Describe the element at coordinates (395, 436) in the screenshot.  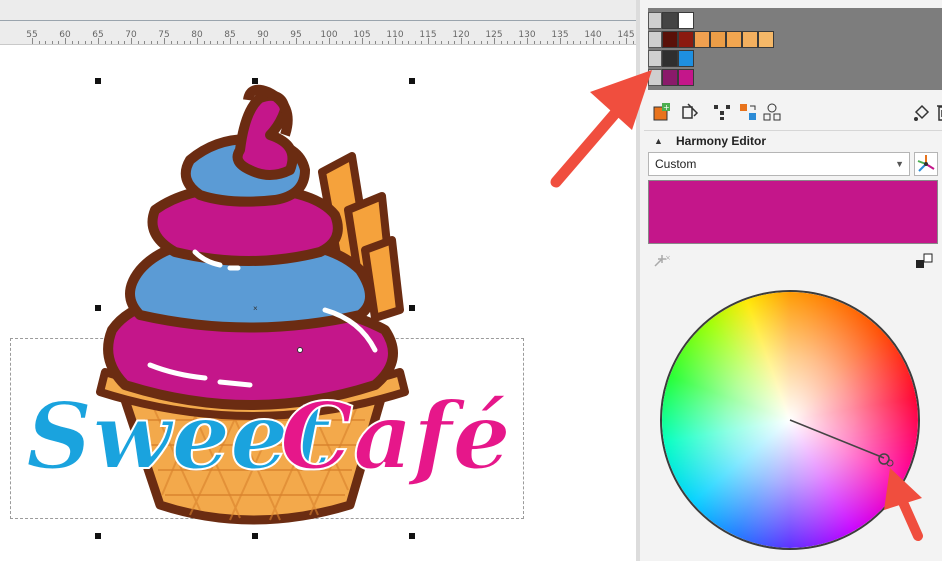
I see `logo-word-cafe: Café` at that location.